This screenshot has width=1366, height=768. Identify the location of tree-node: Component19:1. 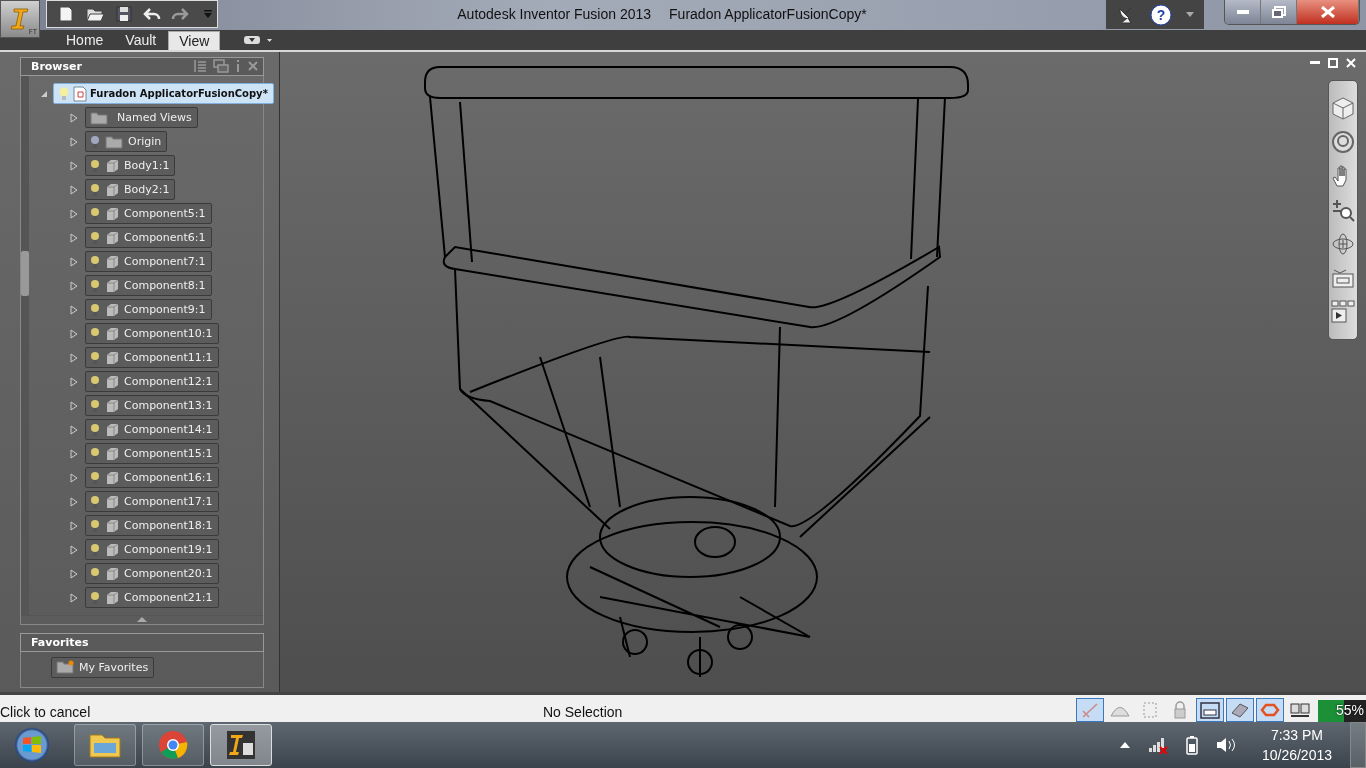
(152, 550).